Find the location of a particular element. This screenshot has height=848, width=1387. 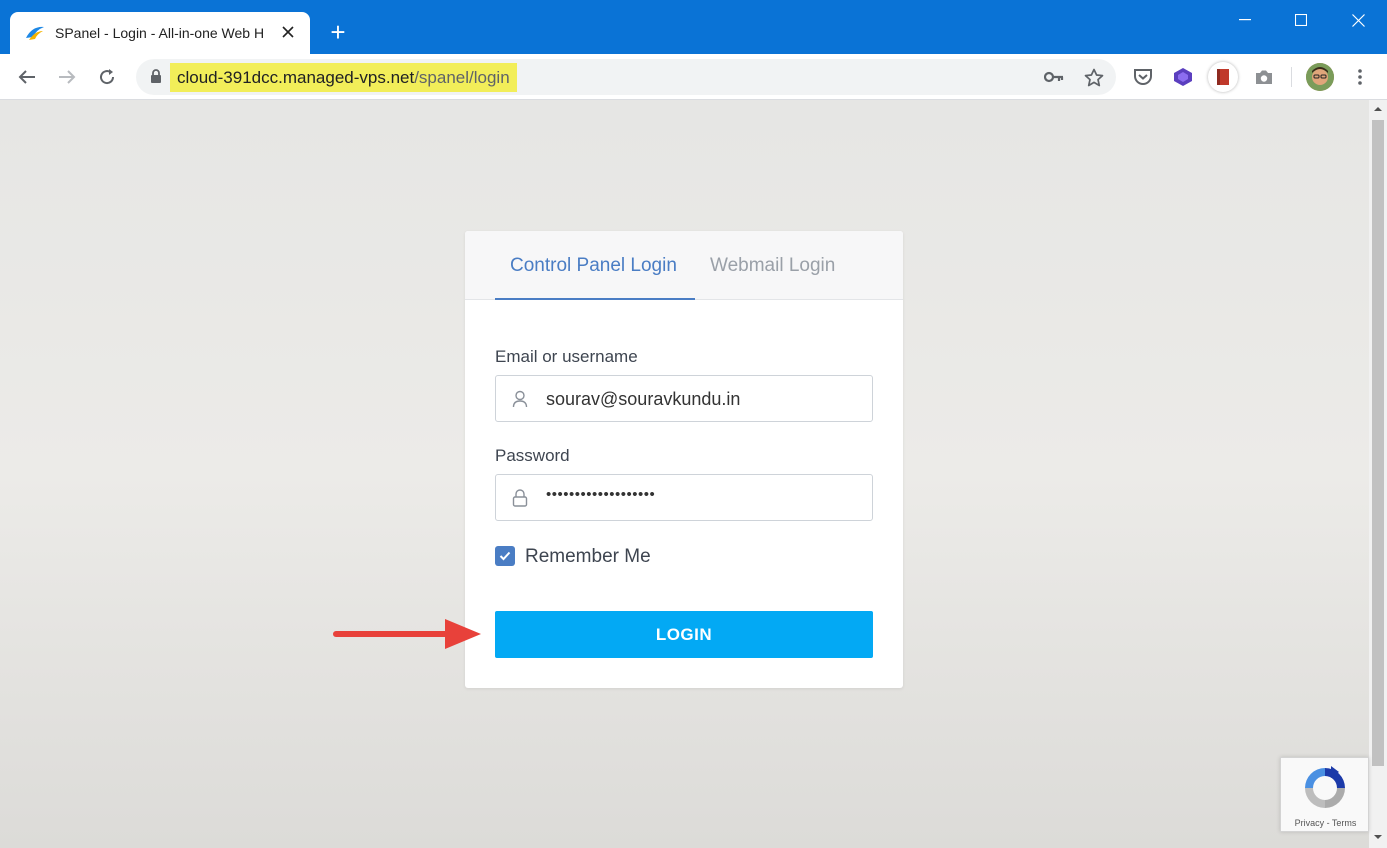

scroll-thumb is located at coordinates (1378, 443).